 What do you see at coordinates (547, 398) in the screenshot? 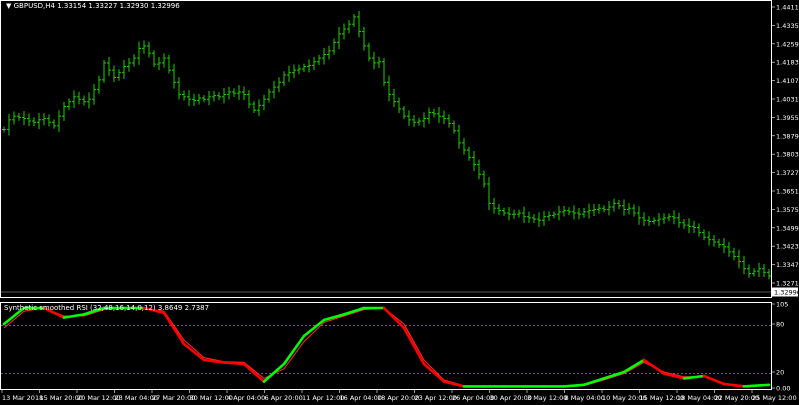
I see `time-tick-label: 3 May 12:00` at bounding box center [547, 398].